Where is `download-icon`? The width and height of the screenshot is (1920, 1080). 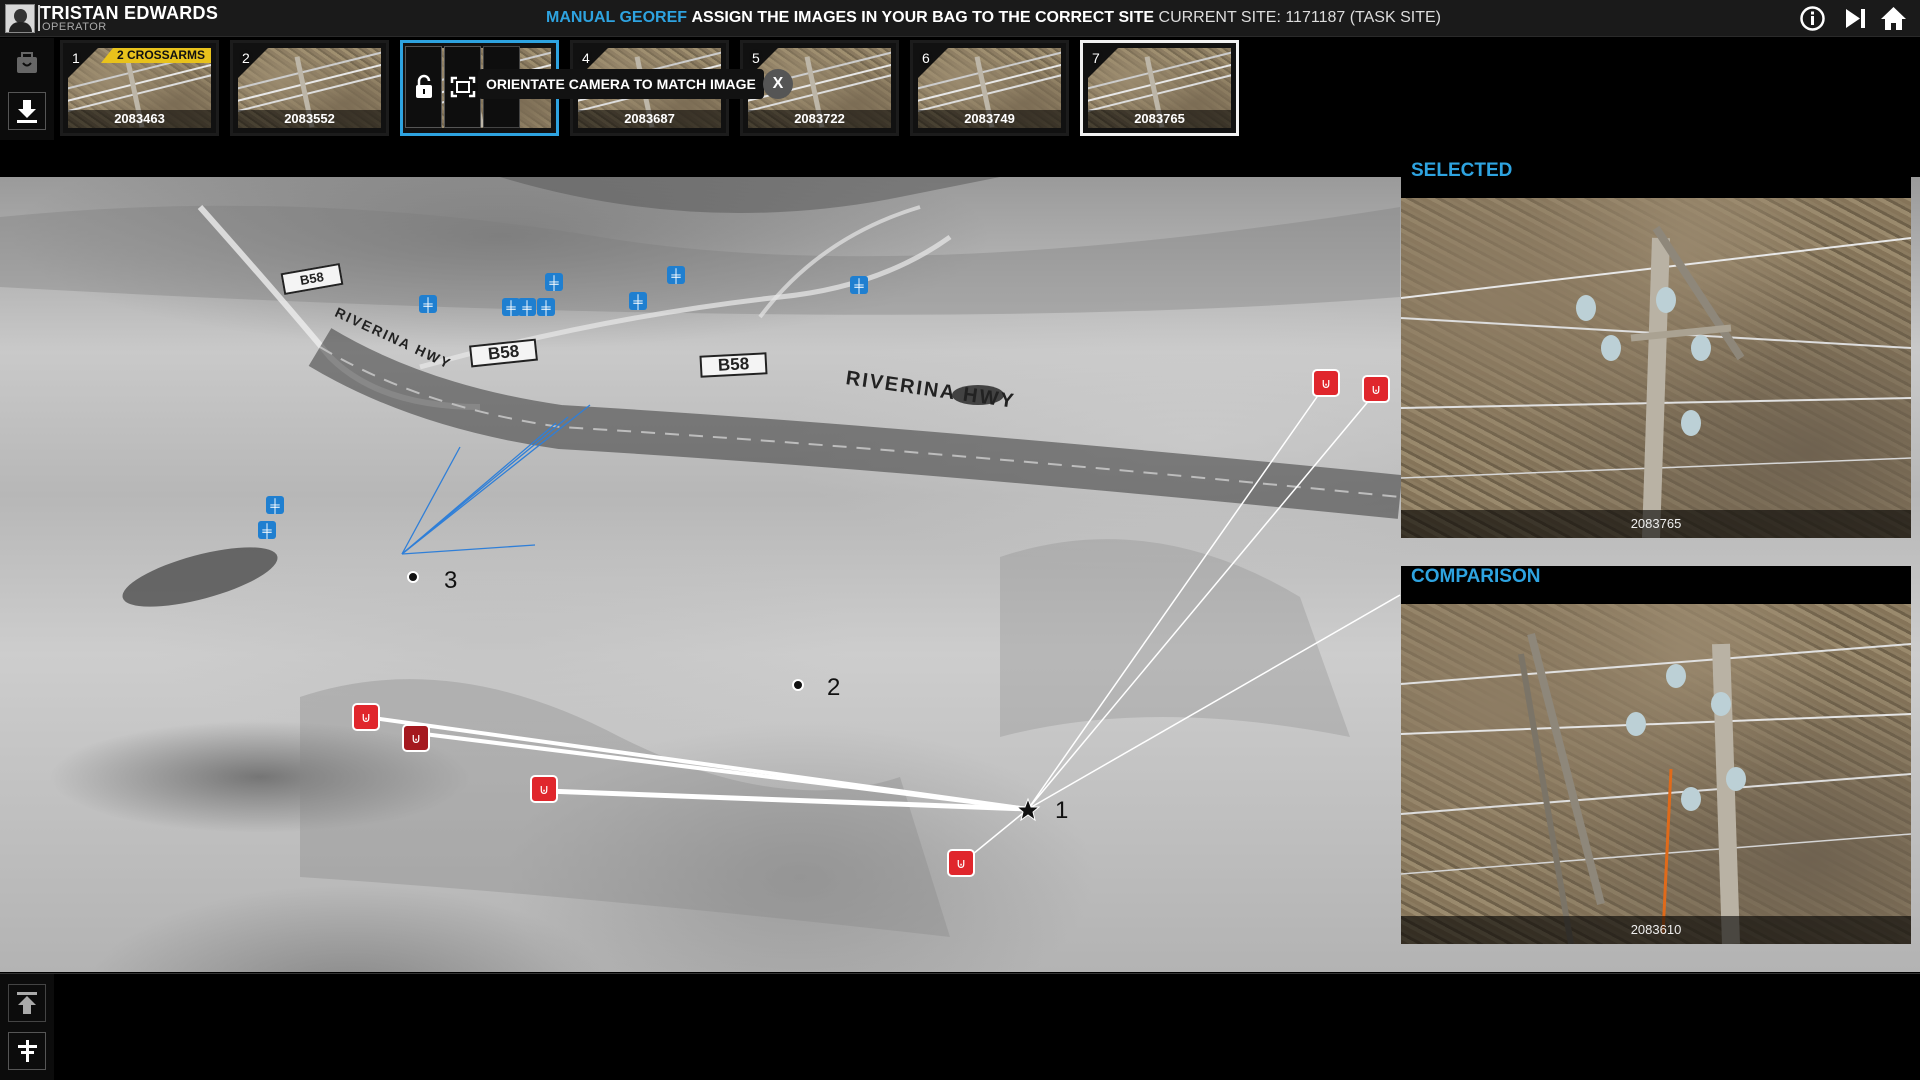 download-icon is located at coordinates (27, 111).